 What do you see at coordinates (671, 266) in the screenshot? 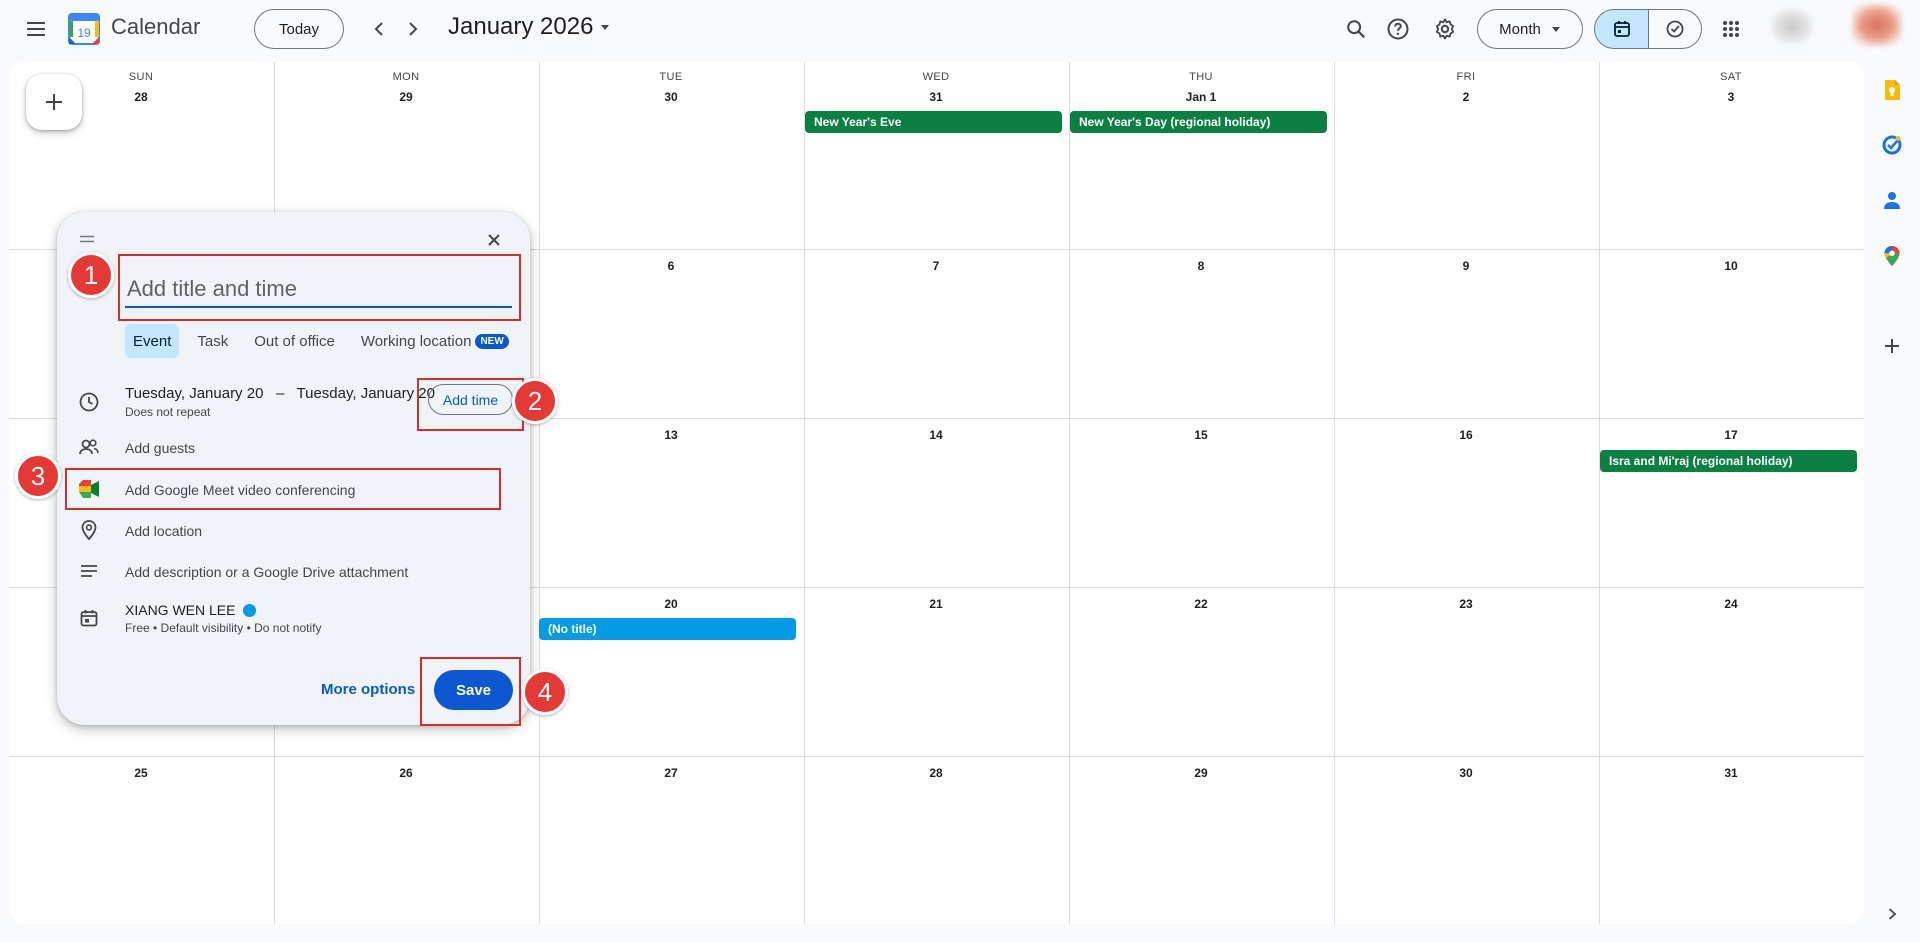
I see `day-number: 6` at bounding box center [671, 266].